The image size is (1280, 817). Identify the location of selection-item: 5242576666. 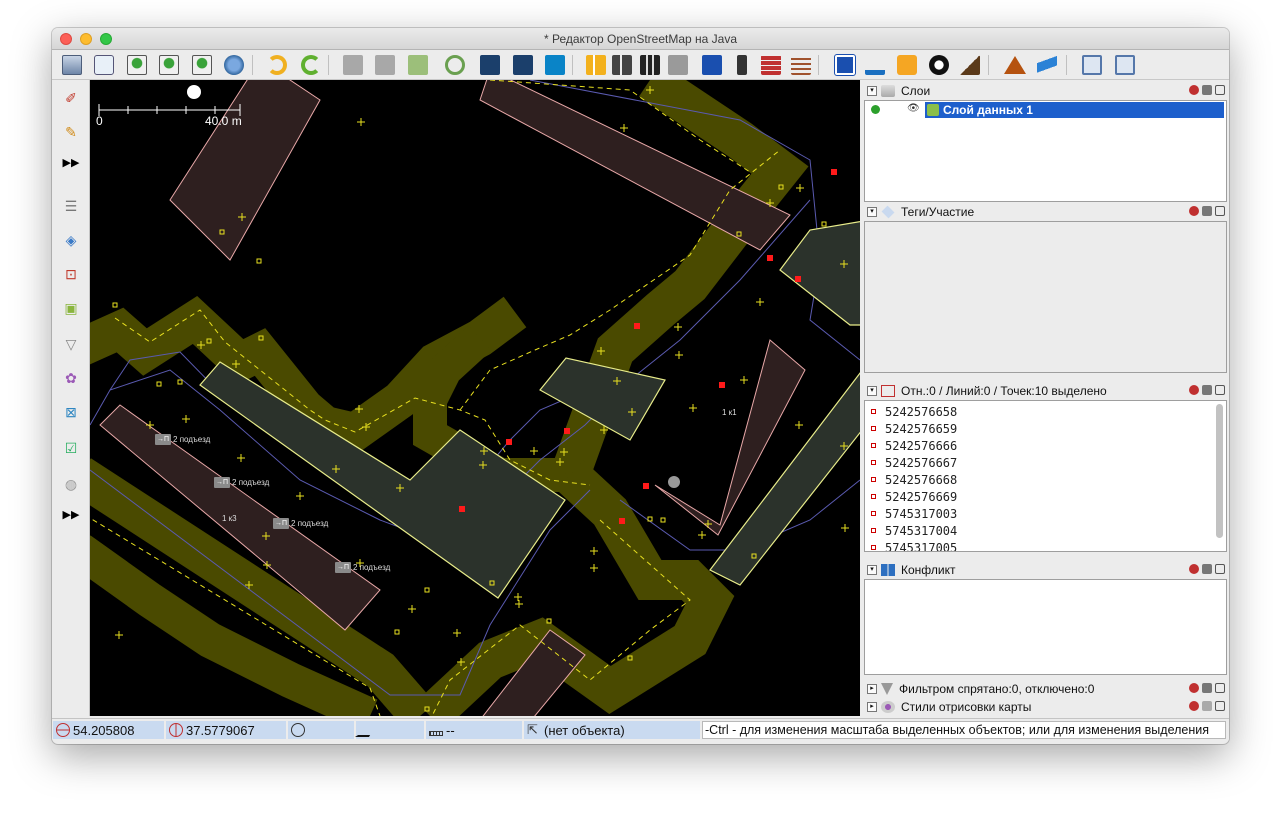
(1045, 445).